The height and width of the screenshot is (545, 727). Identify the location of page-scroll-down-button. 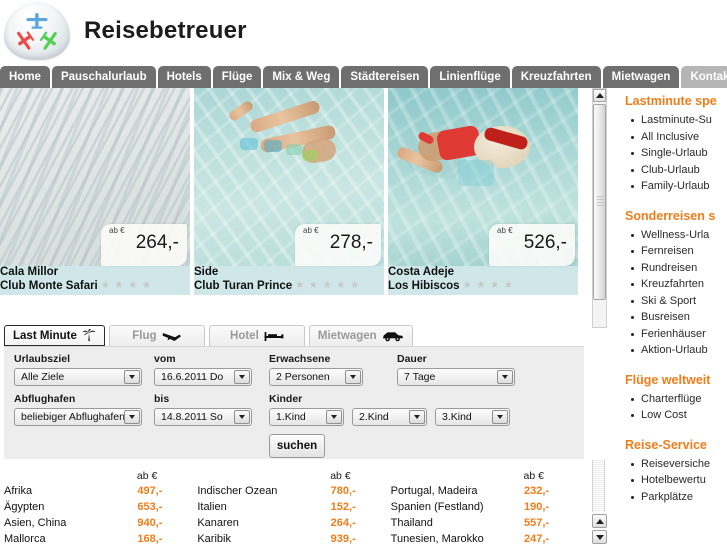
(599, 537).